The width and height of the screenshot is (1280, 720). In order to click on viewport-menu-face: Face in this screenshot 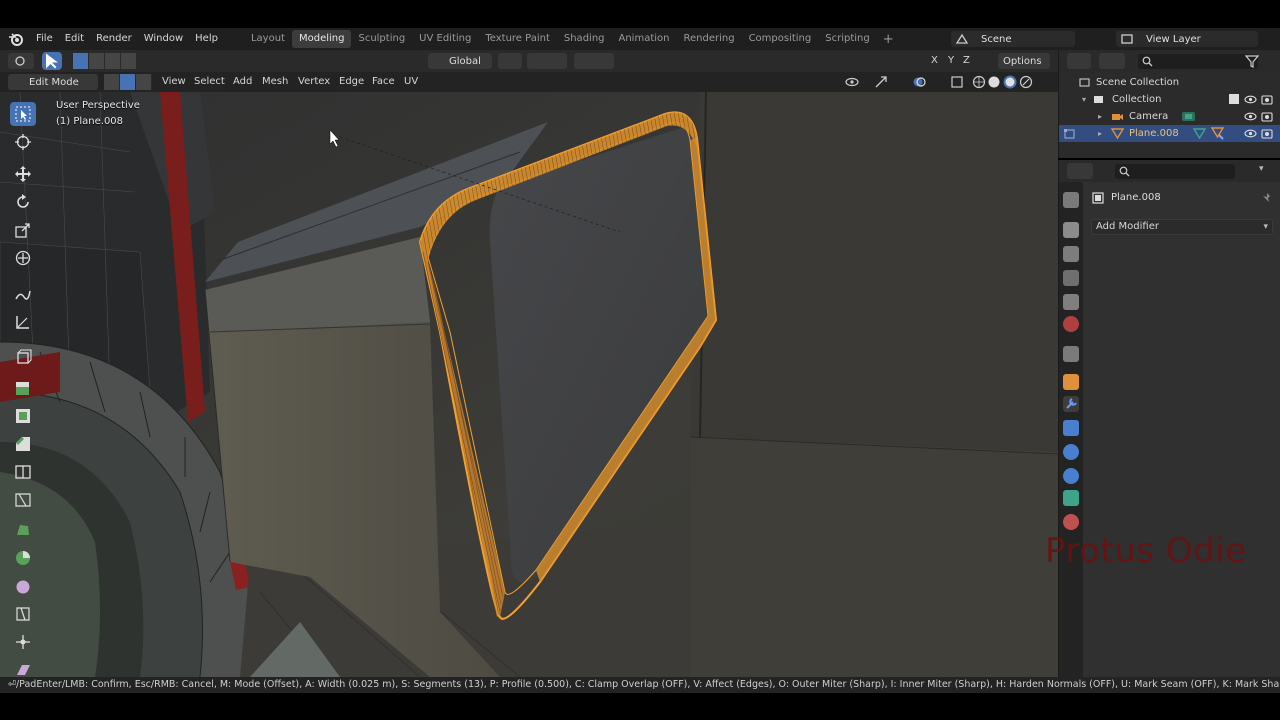, I will do `click(383, 81)`.